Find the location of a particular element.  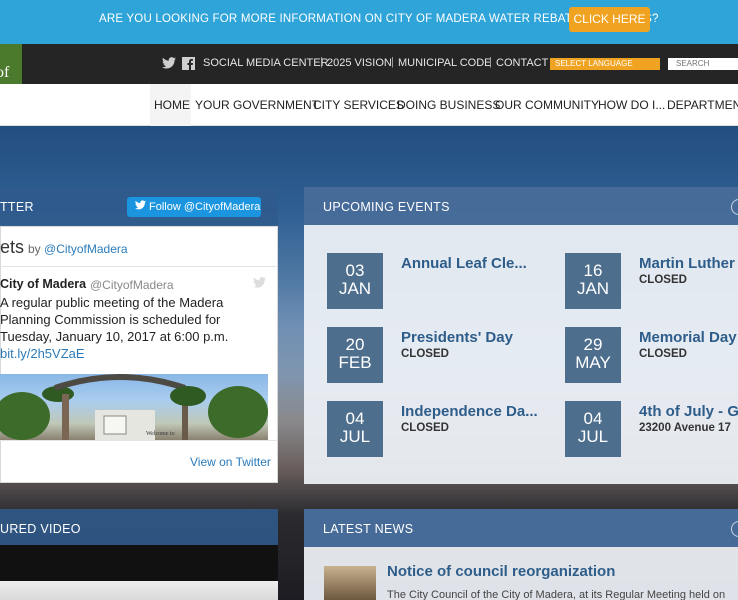

events-panel-title: UPCOMING EVENTS is located at coordinates (386, 207).